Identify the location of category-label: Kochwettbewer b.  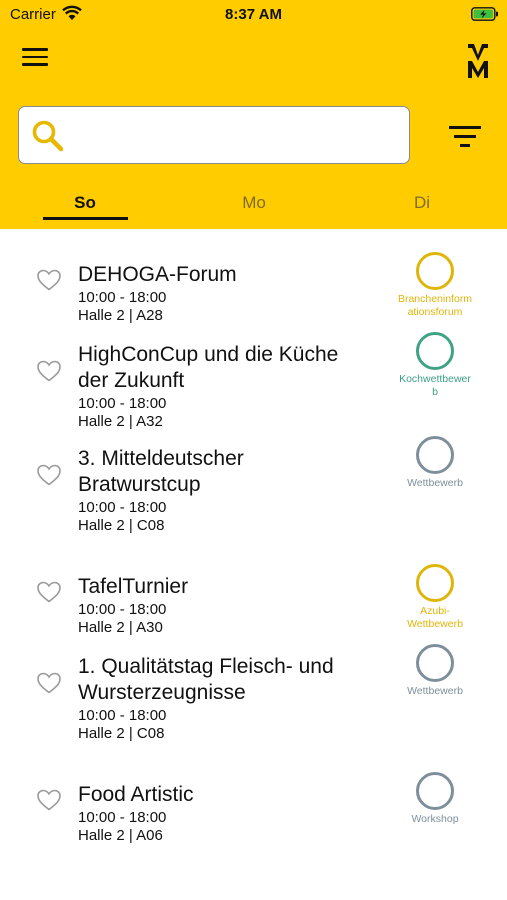
(435, 386).